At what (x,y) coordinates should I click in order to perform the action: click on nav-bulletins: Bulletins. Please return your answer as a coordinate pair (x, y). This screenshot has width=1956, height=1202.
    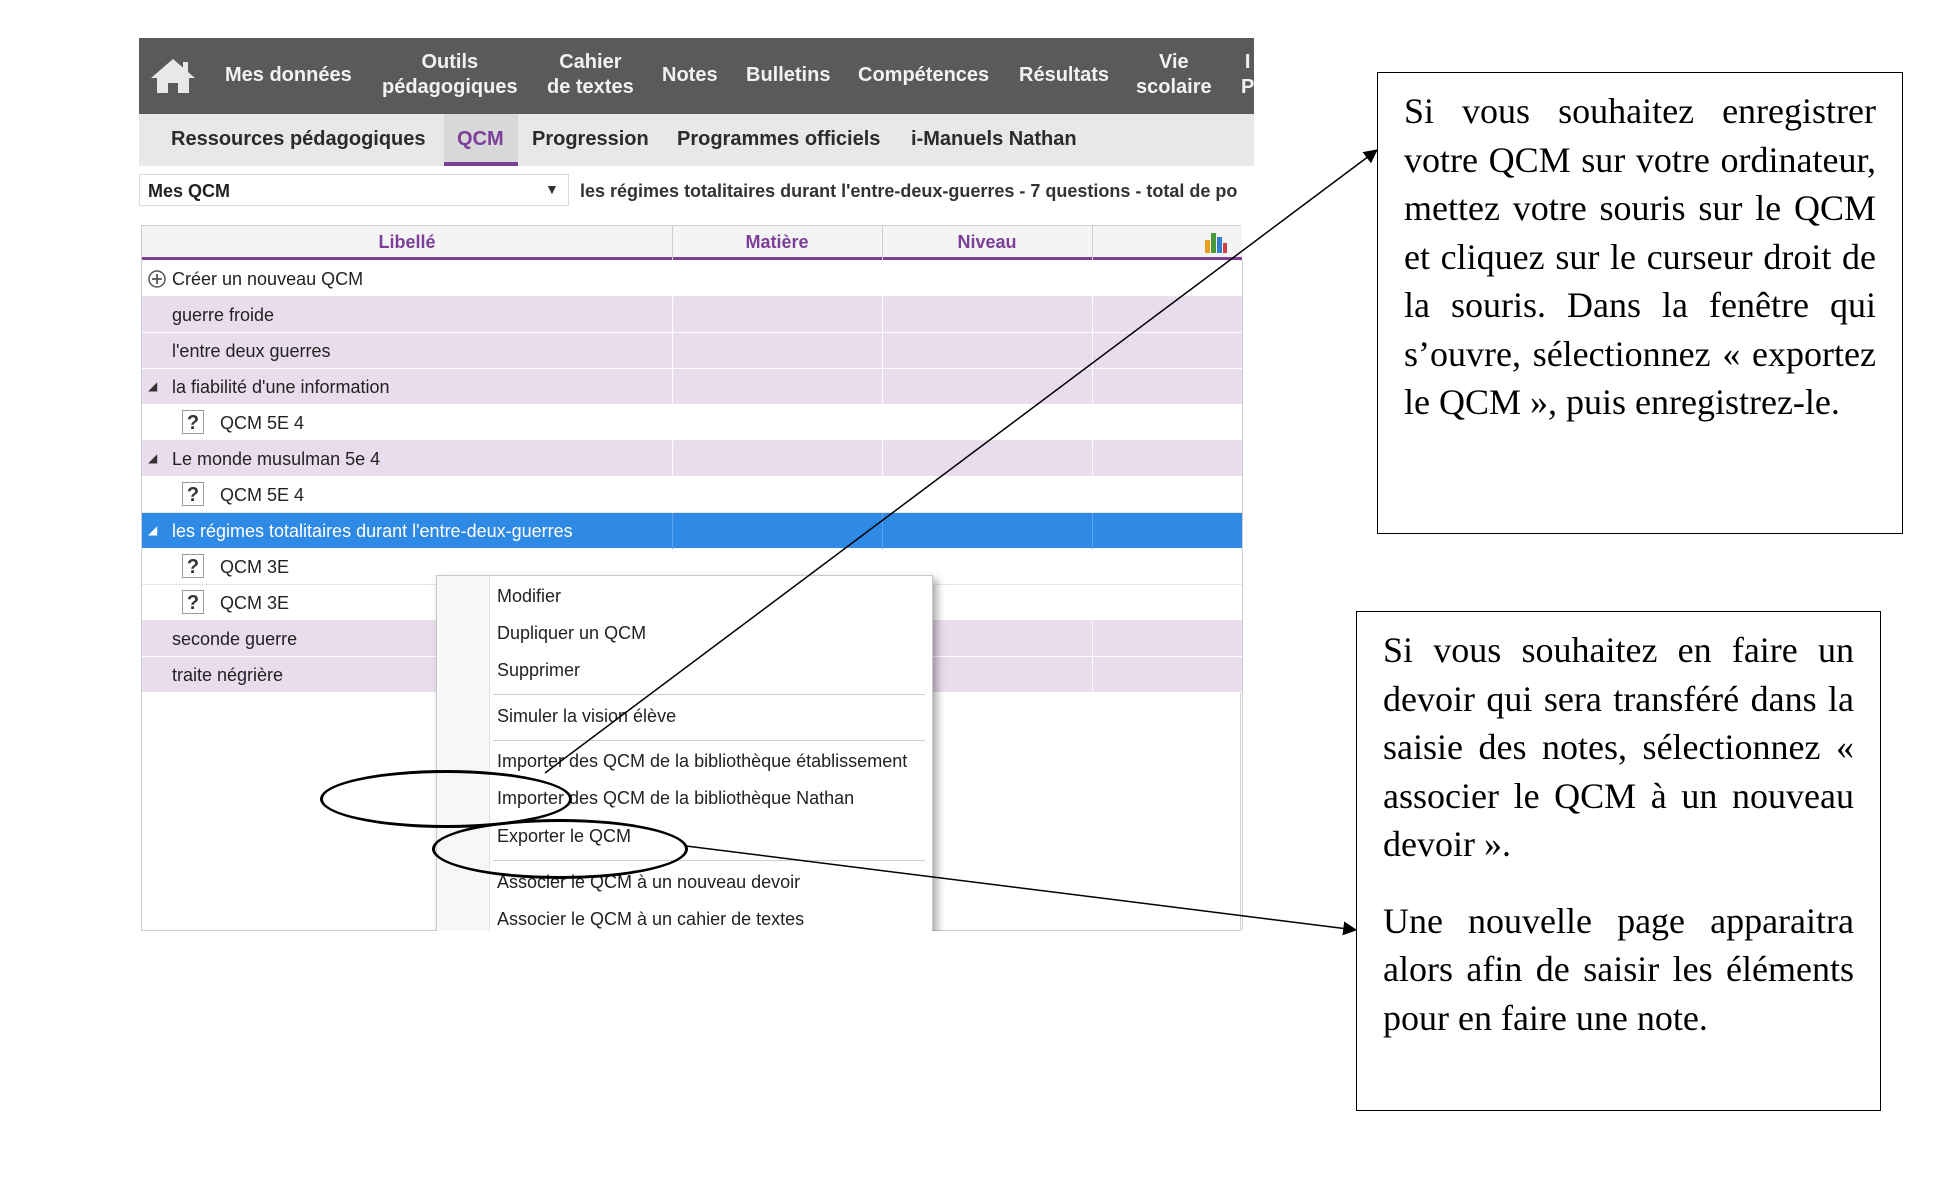
    Looking at the image, I should click on (788, 75).